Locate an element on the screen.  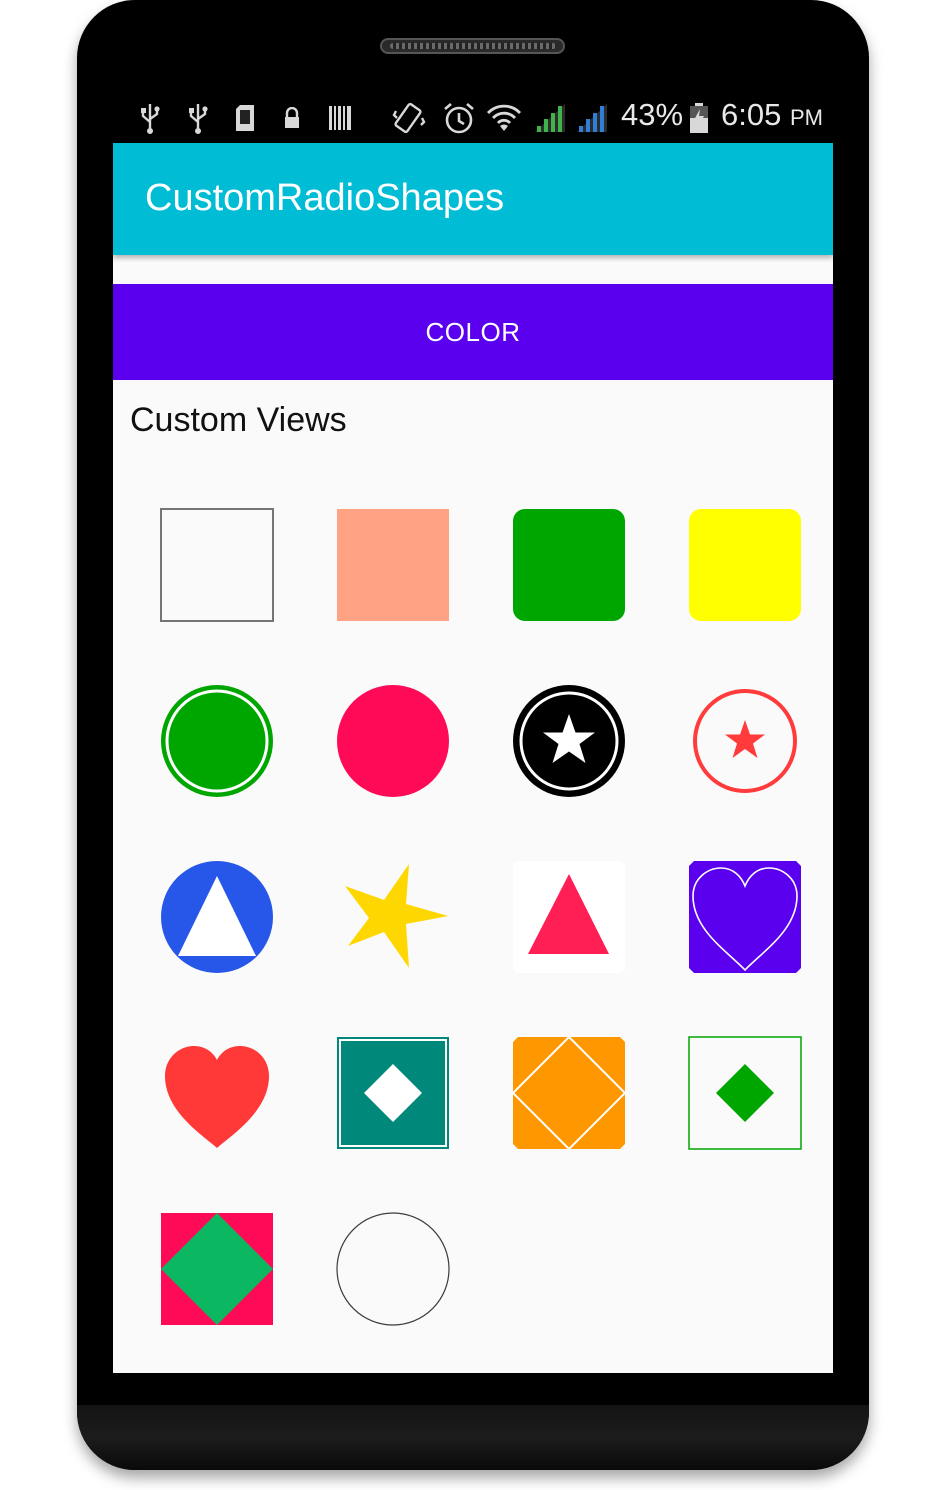
red-triangle-square-shape is located at coordinates (569, 917).